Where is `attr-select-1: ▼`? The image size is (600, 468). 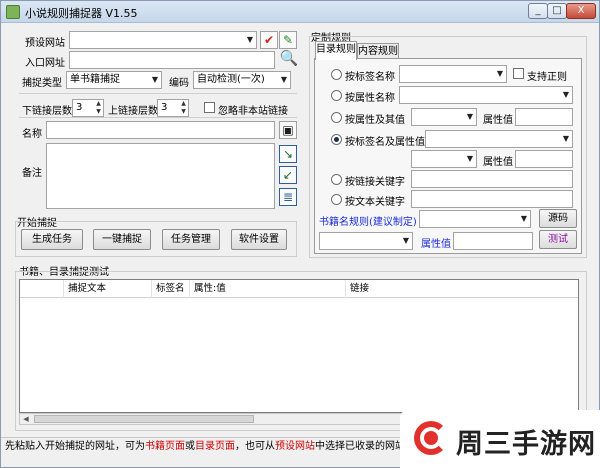 attr-select-1: ▼ is located at coordinates (444, 117).